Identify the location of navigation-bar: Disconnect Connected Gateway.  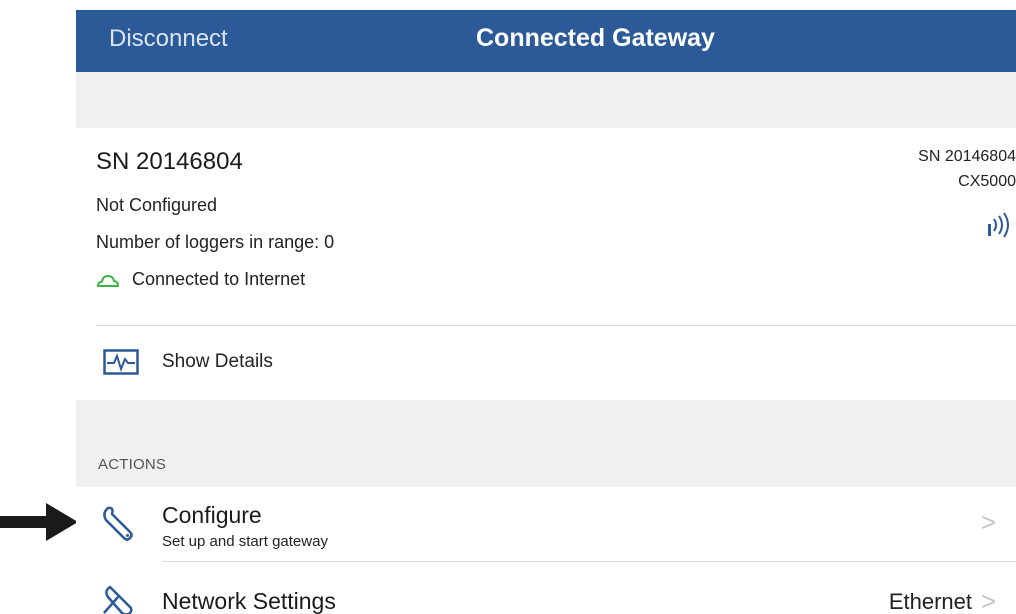
(546, 41).